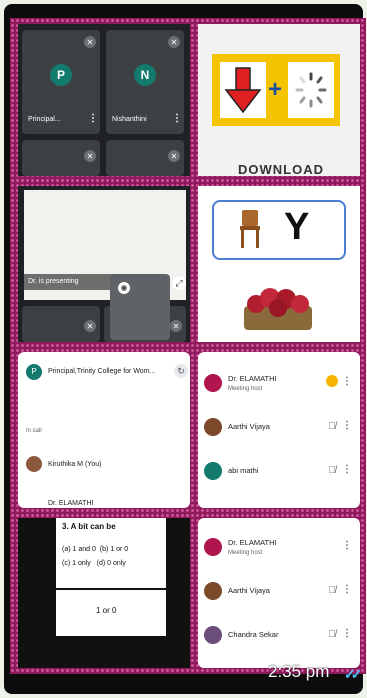 This screenshot has height=698, width=367. Describe the element at coordinates (179, 283) in the screenshot. I see `expand-icon: ⤢` at that location.